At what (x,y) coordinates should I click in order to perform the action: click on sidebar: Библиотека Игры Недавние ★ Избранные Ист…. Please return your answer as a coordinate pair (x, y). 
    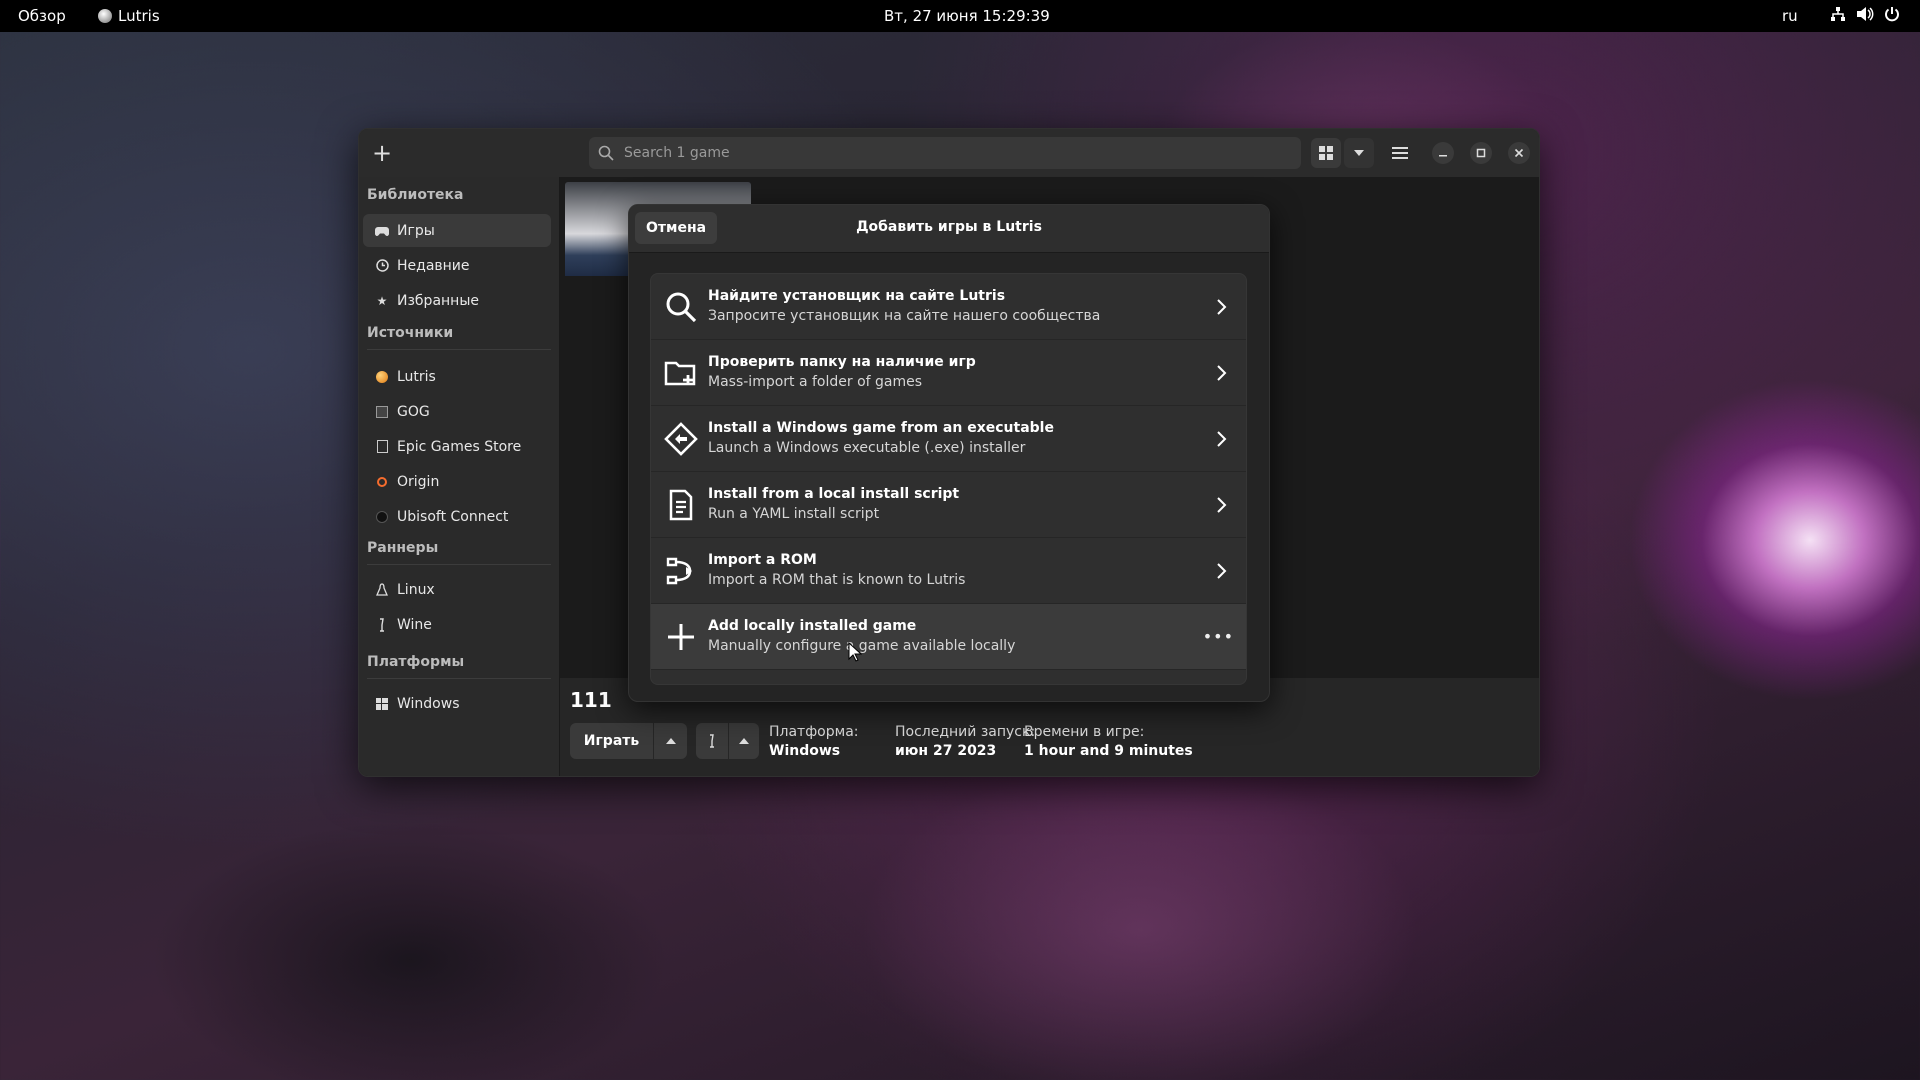
    Looking at the image, I should click on (459, 476).